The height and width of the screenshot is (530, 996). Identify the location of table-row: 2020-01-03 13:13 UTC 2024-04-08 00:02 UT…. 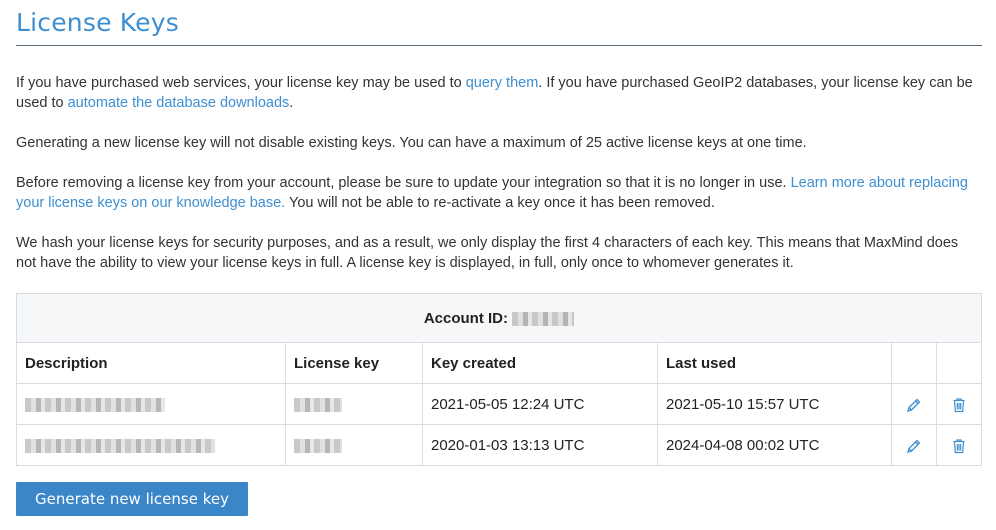
(499, 445).